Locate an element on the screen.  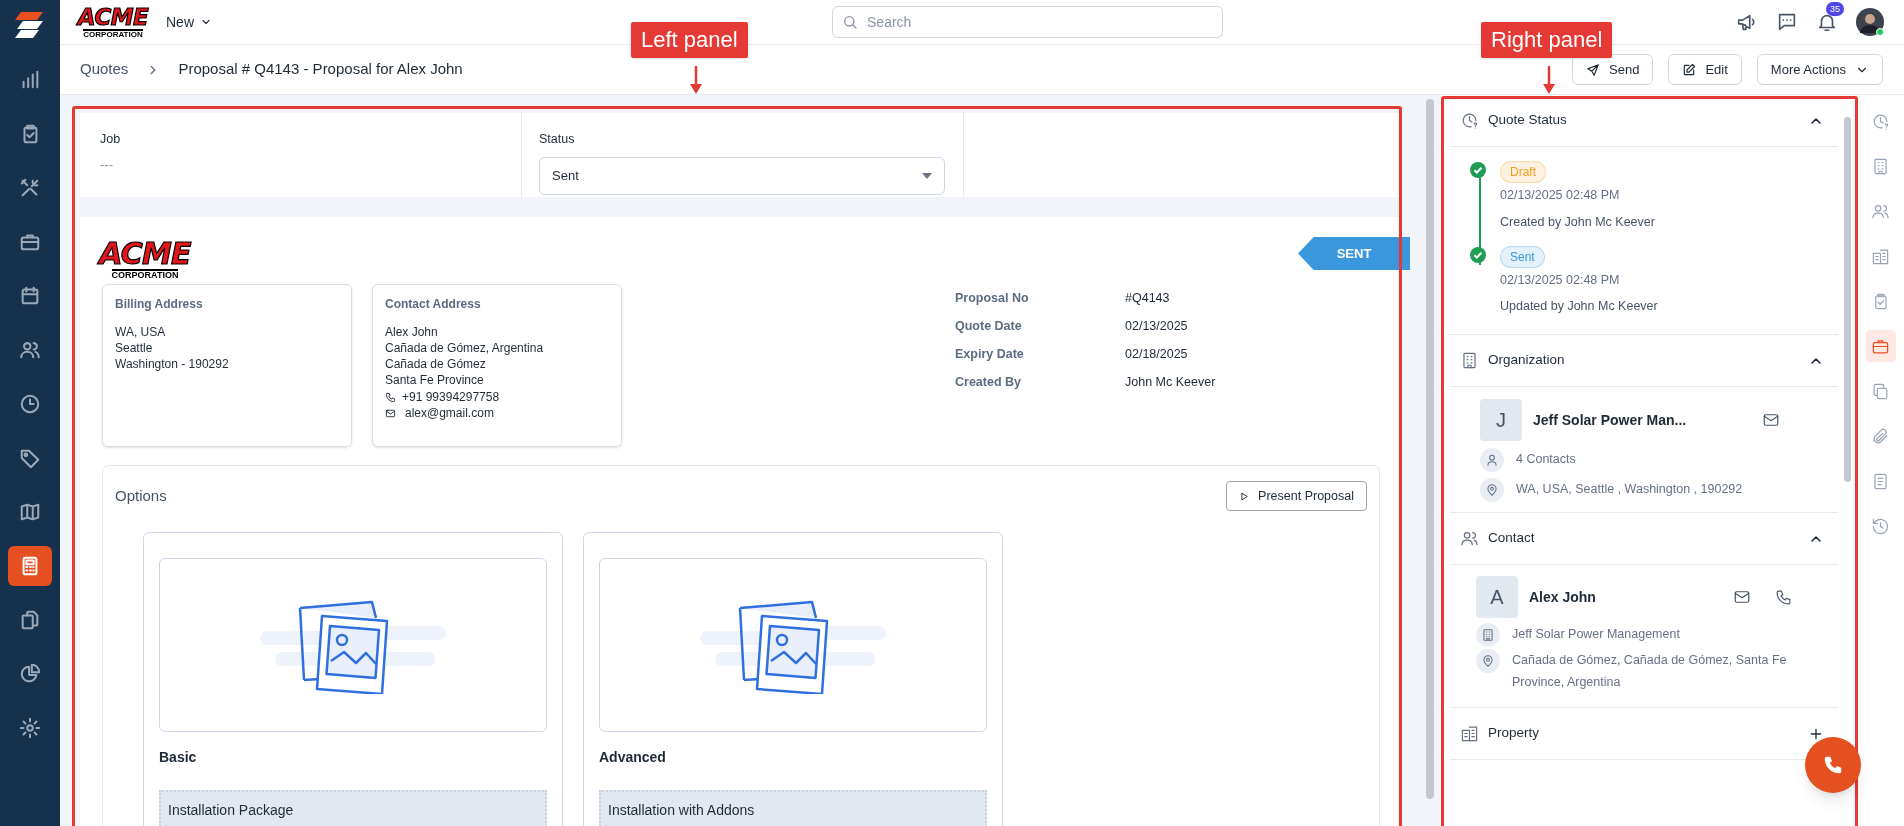
status-badge: Draft is located at coordinates (1523, 172).